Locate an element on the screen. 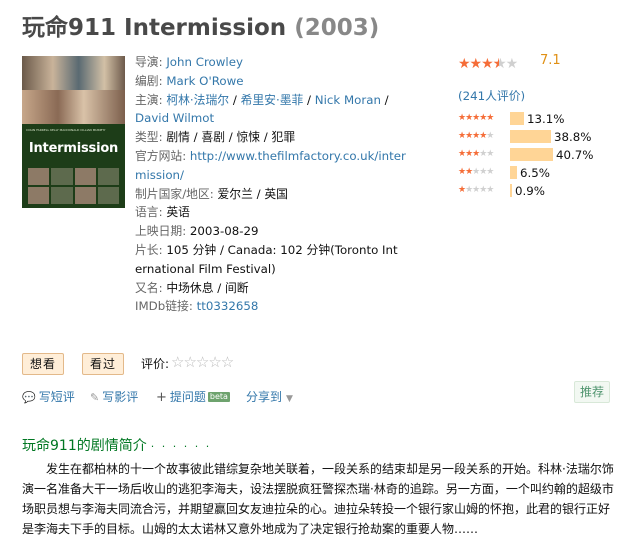 The image size is (638, 545). cast-link: 柯林·法瑞尔 is located at coordinates (197, 100).